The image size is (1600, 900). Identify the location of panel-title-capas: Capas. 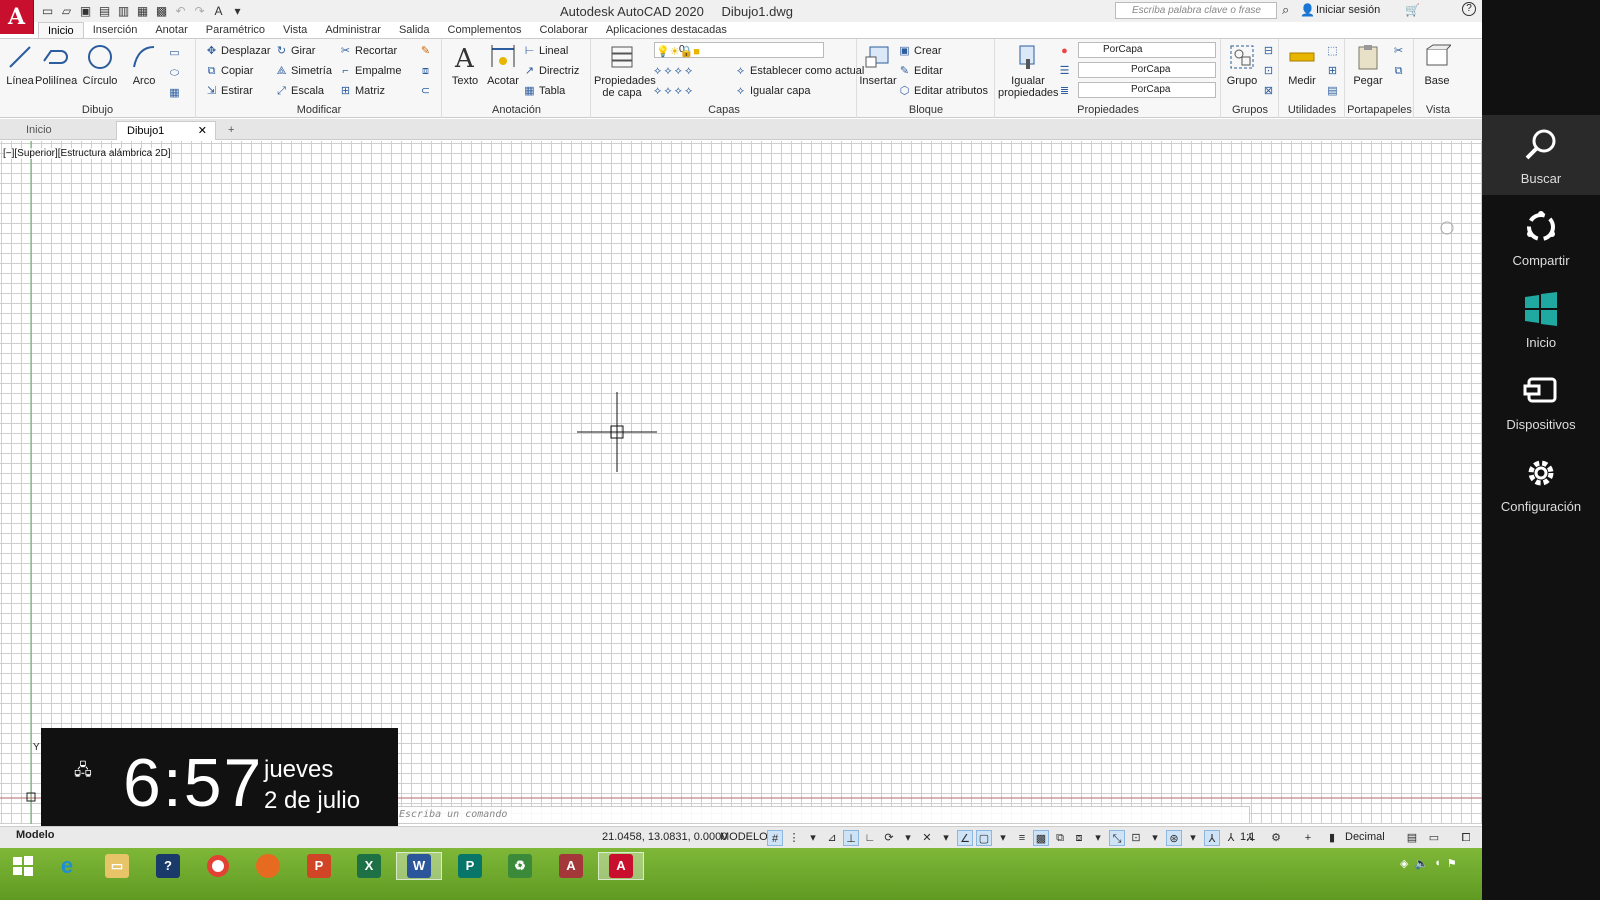
(724, 110).